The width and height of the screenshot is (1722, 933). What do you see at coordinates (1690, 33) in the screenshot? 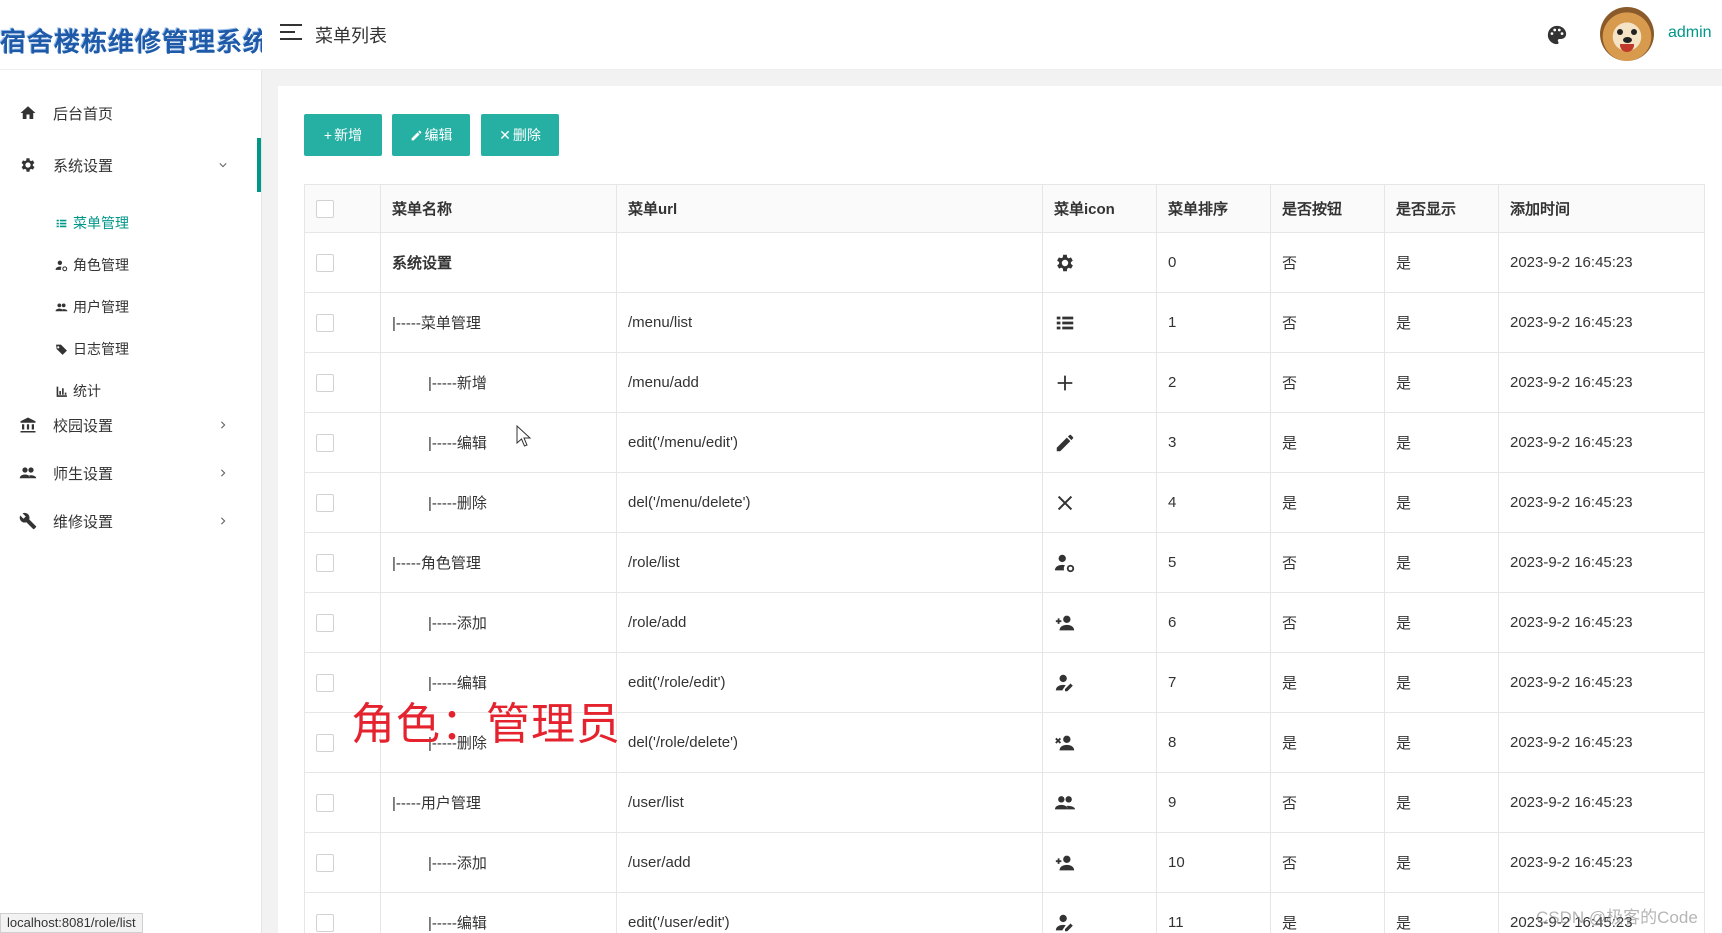
I see `user-name: admin` at bounding box center [1690, 33].